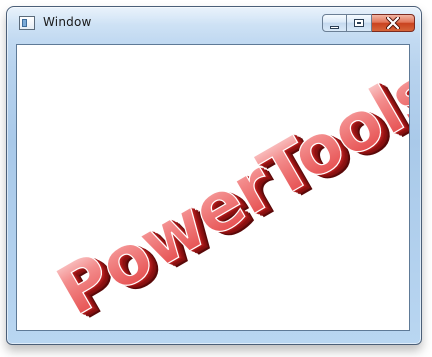 This screenshot has height=357, width=432. What do you see at coordinates (67, 22) in the screenshot?
I see `window-title: Window` at bounding box center [67, 22].